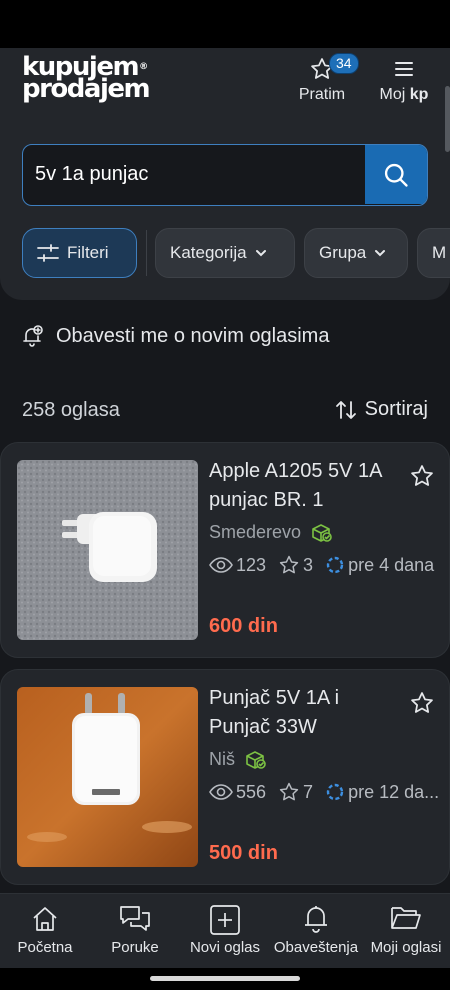  What do you see at coordinates (208, 252) in the screenshot?
I see `category-label: Kategorija` at bounding box center [208, 252].